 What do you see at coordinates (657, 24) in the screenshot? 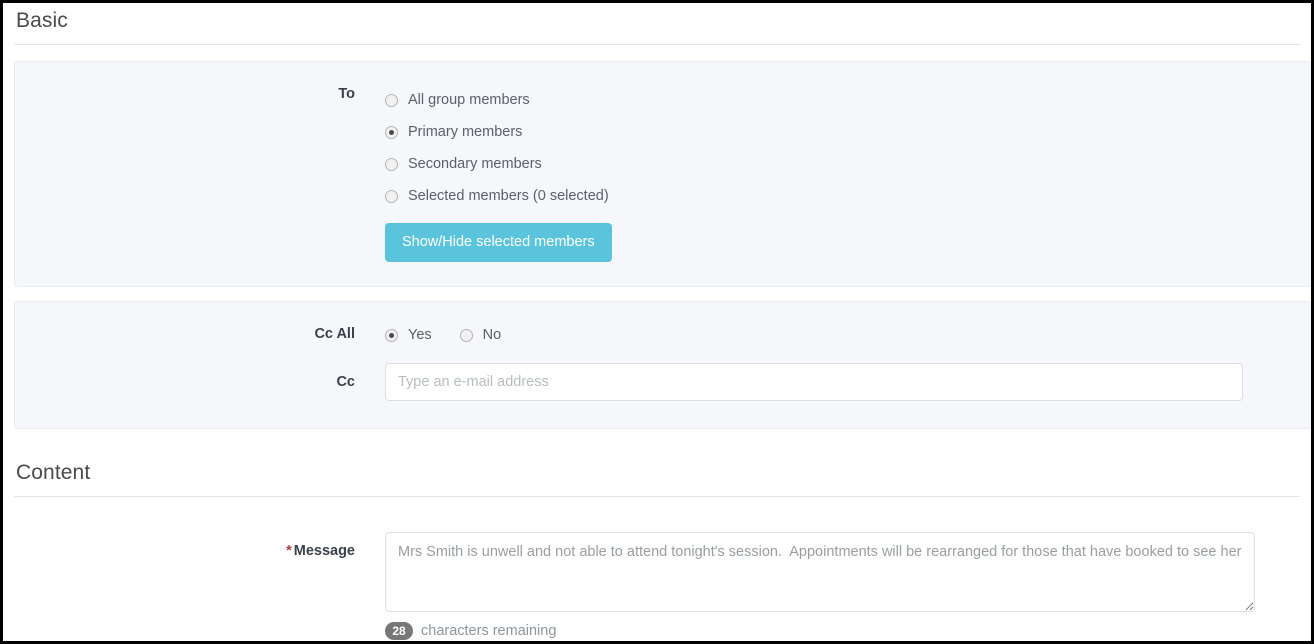
I see `section-heading-basic: Basic` at bounding box center [657, 24].